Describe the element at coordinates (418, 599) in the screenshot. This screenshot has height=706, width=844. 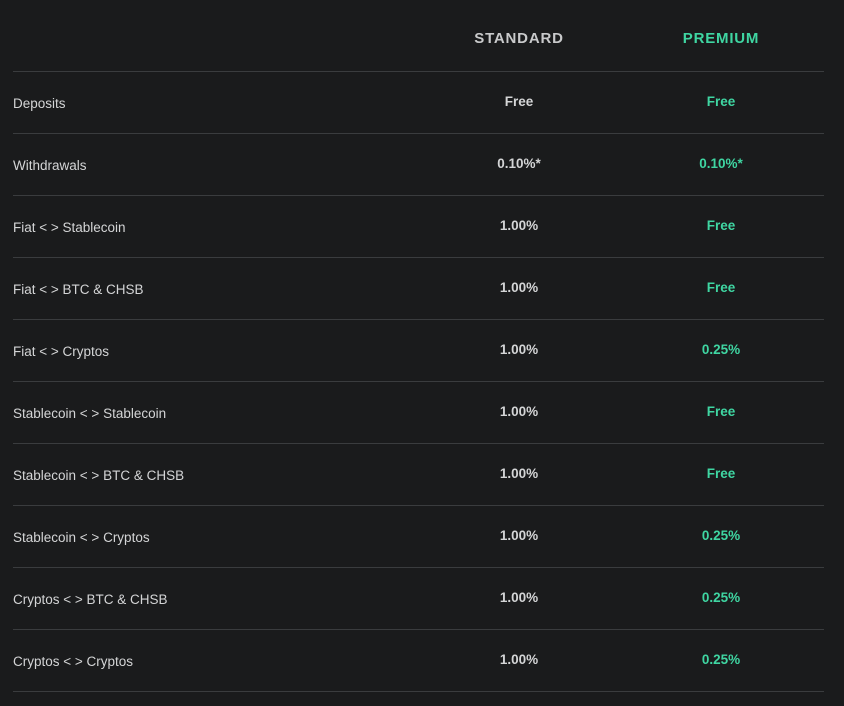
I see `table-row: Cryptos < > BTC & CHSB 1.00% 0.25%` at that location.